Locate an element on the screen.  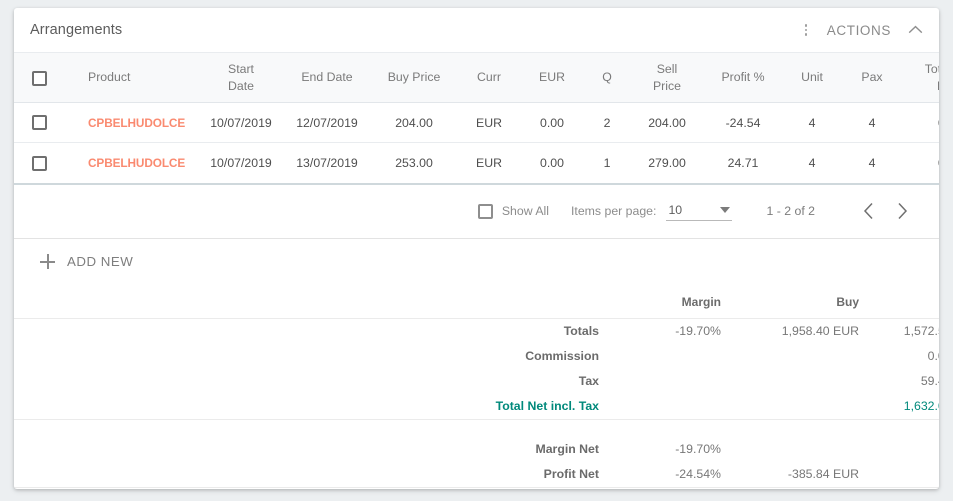
col-start-date-line1: Start is located at coordinates (241, 69).